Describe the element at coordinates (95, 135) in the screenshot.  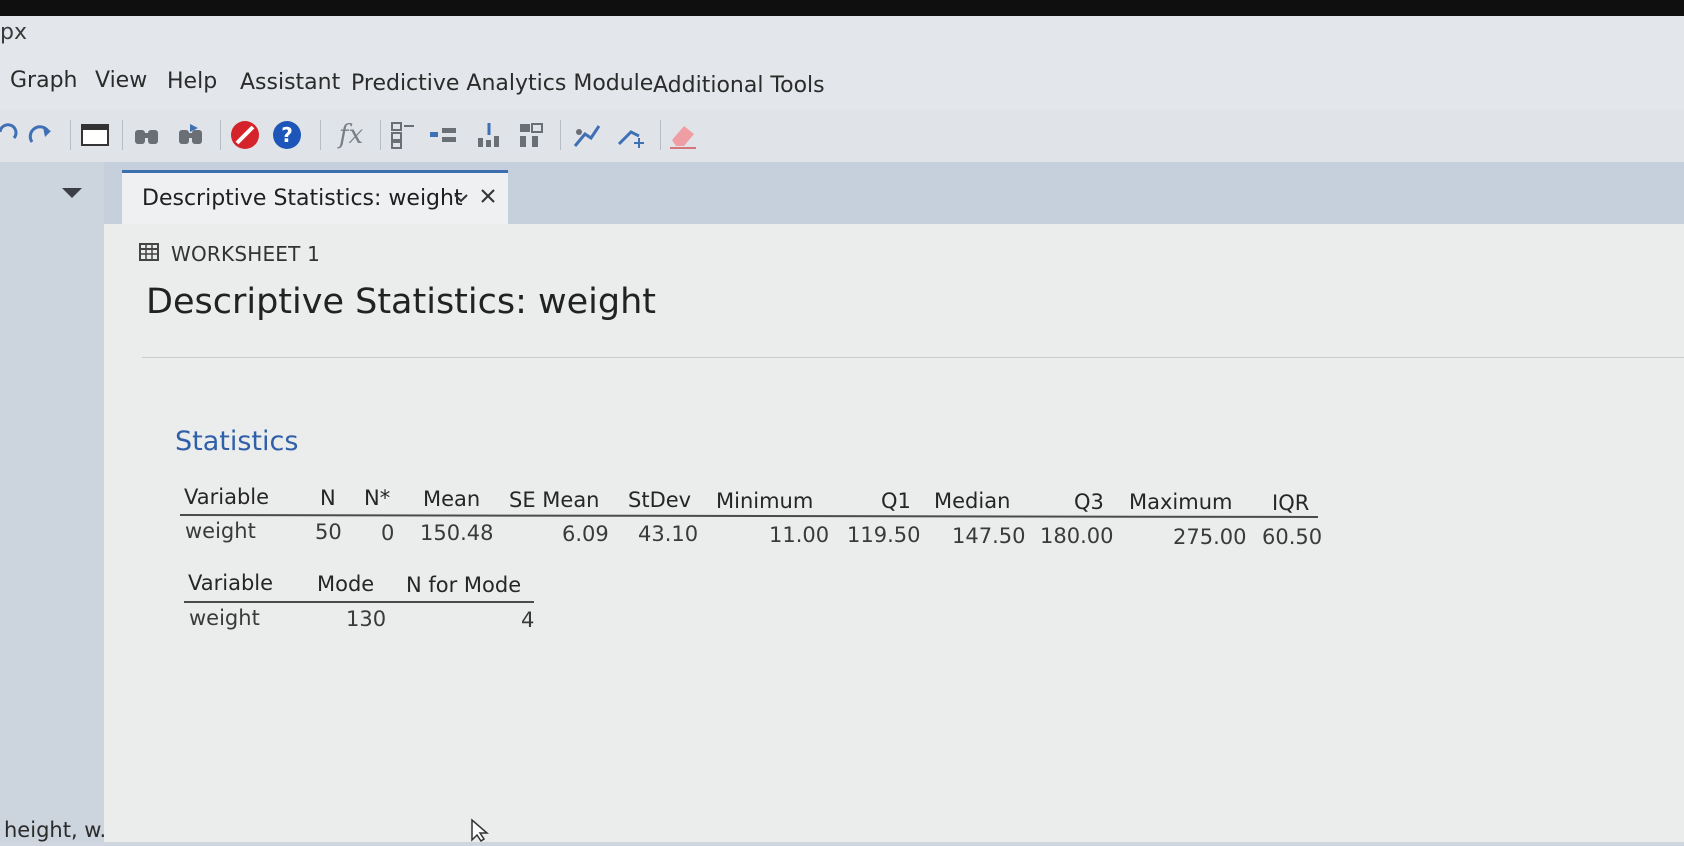
I see `window-icon` at that location.